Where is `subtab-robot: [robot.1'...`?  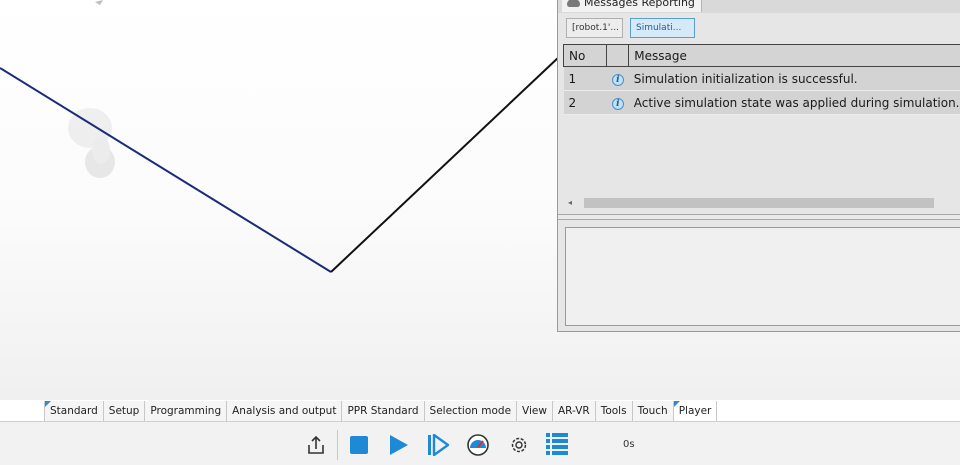 subtab-robot: [robot.1'... is located at coordinates (594, 28).